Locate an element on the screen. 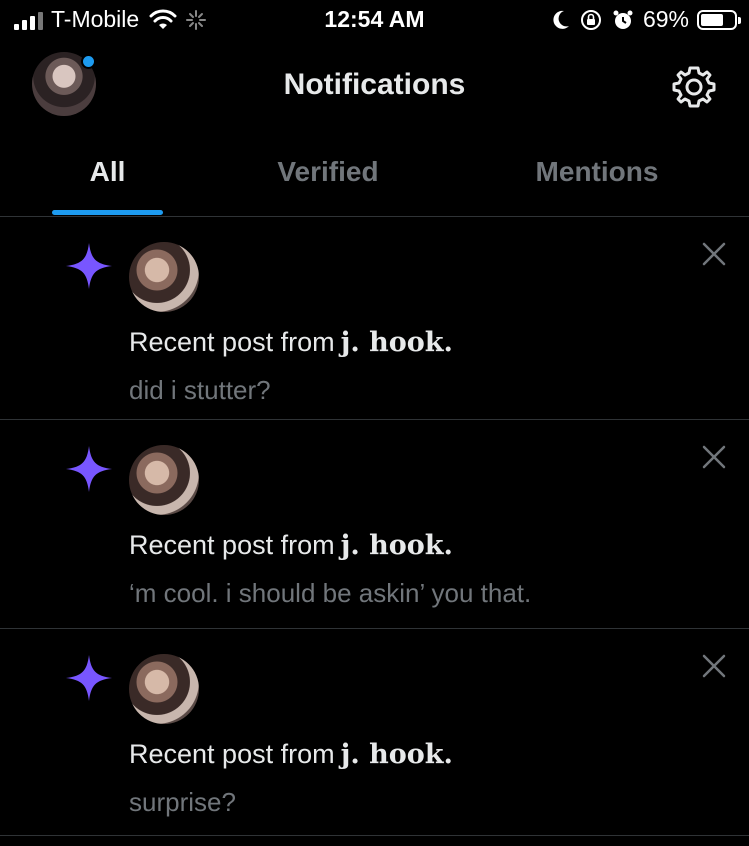 This screenshot has height=846, width=749. battery-icon is located at coordinates (719, 19).